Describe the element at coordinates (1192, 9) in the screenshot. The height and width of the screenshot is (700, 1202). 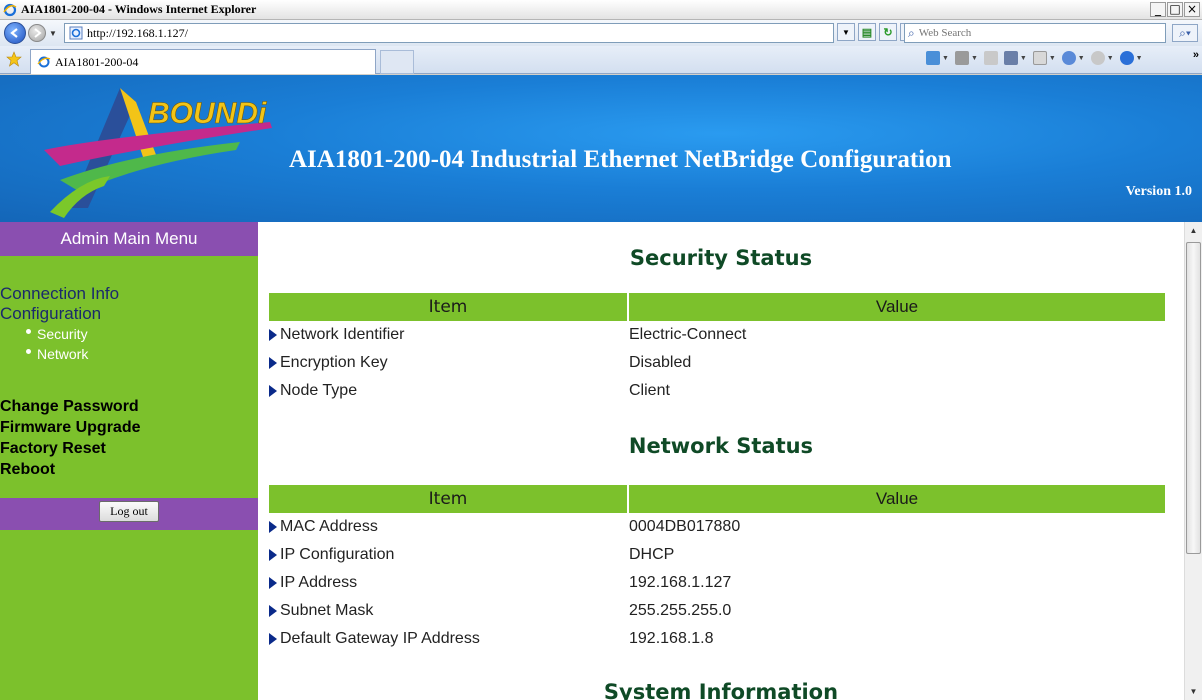
I see `close-button: ×` at that location.